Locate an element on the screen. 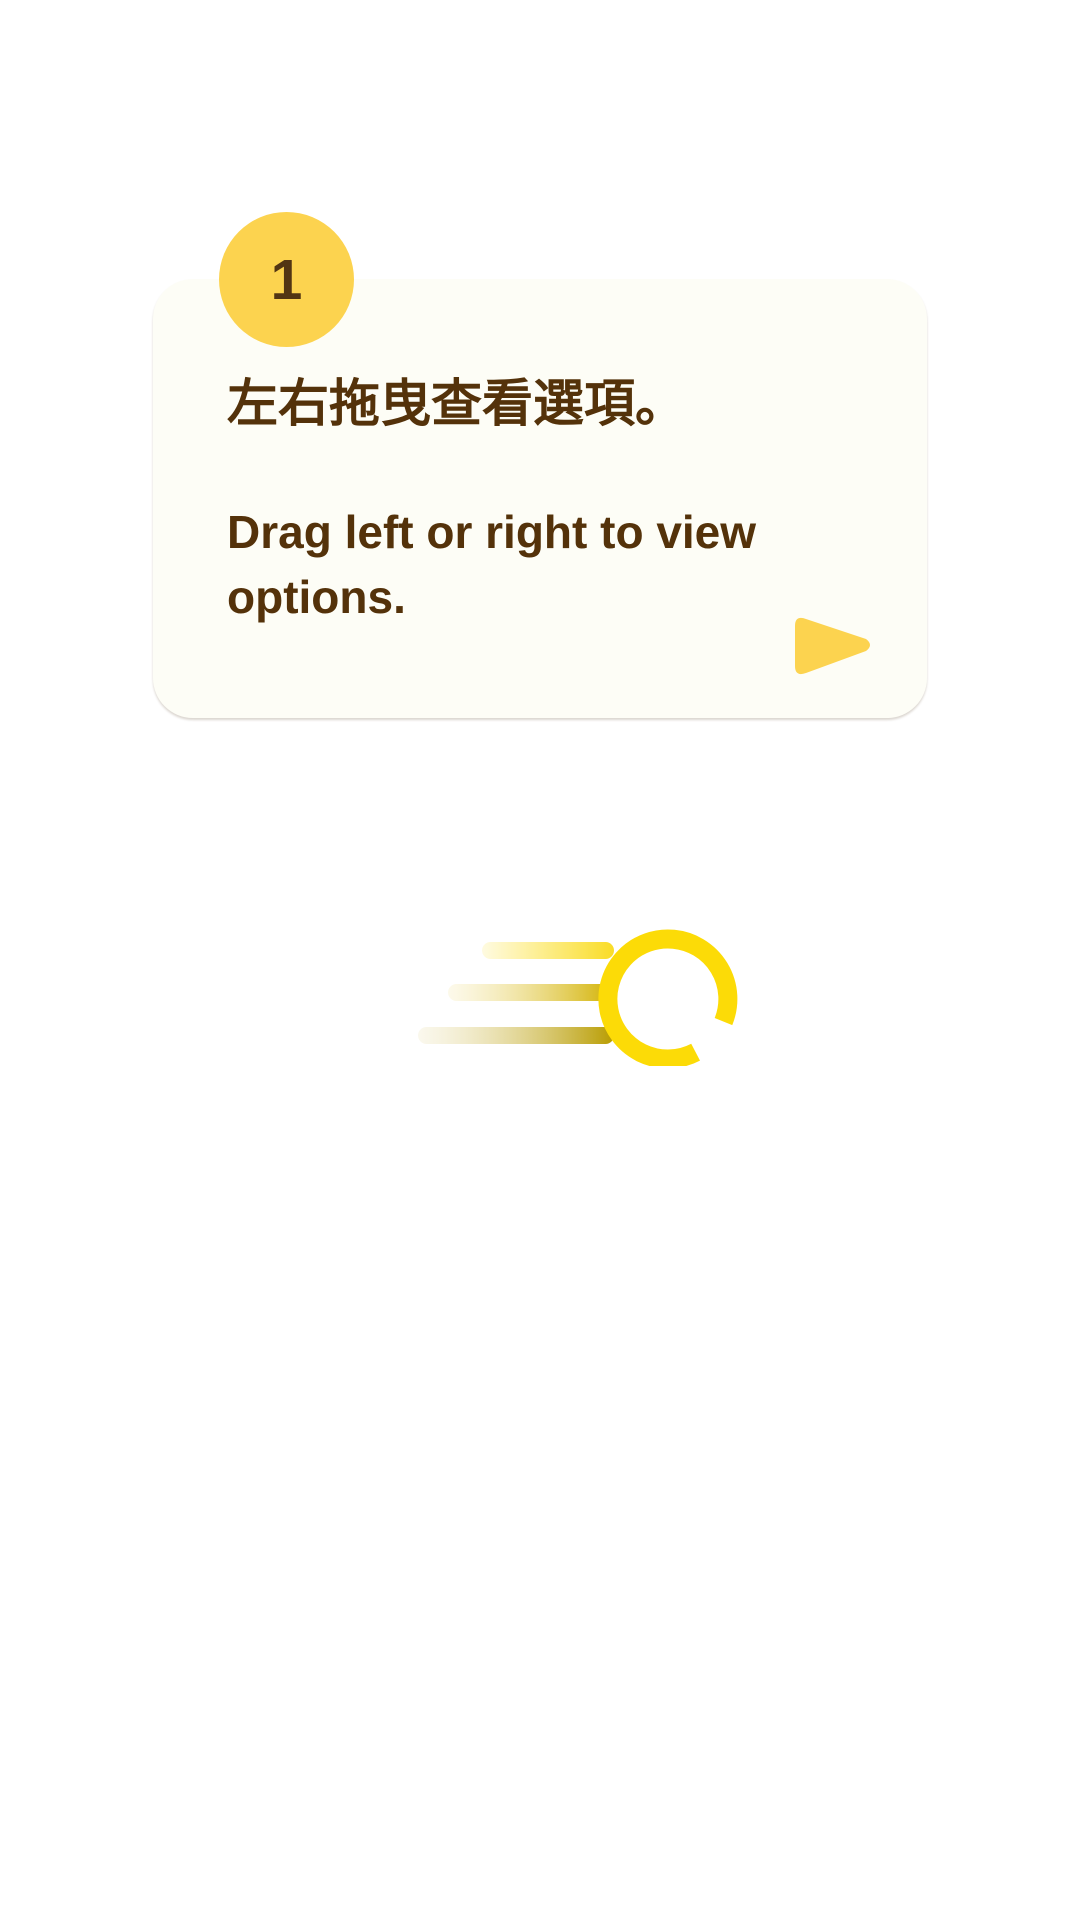  next-button is located at coordinates (834, 646).